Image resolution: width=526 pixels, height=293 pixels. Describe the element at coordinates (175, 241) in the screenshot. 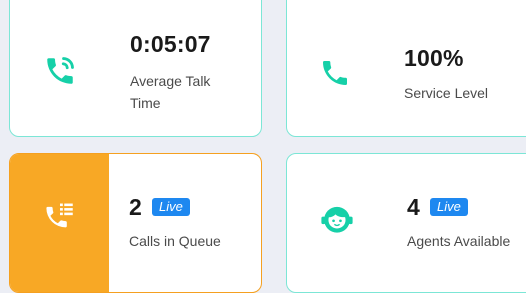

I see `calls-in-queue-label: Calls in Queue` at that location.